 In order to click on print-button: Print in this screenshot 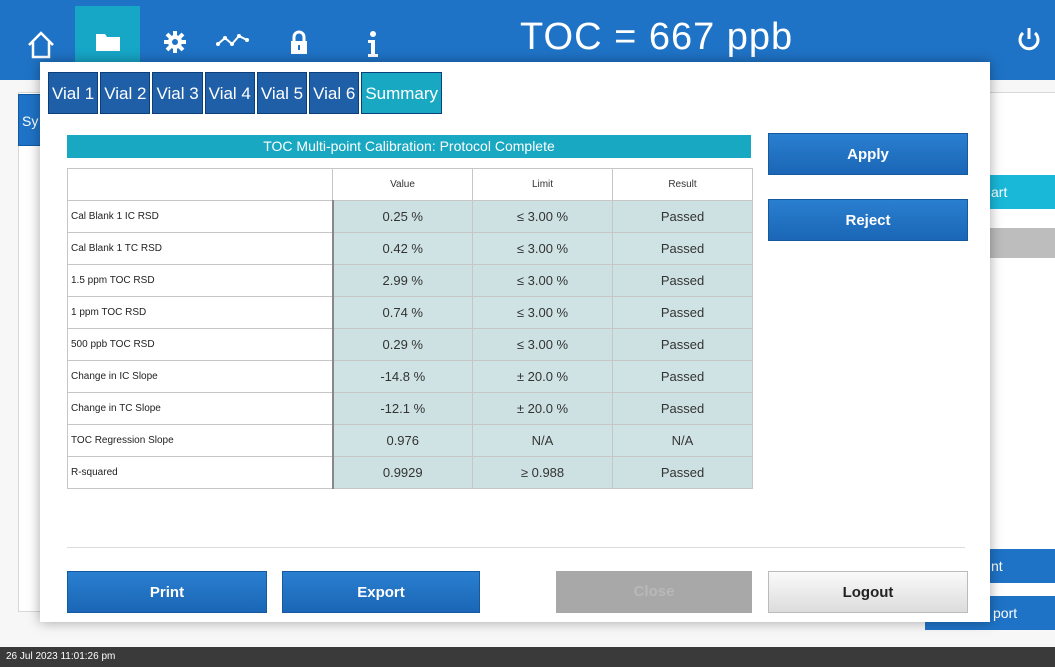, I will do `click(167, 592)`.